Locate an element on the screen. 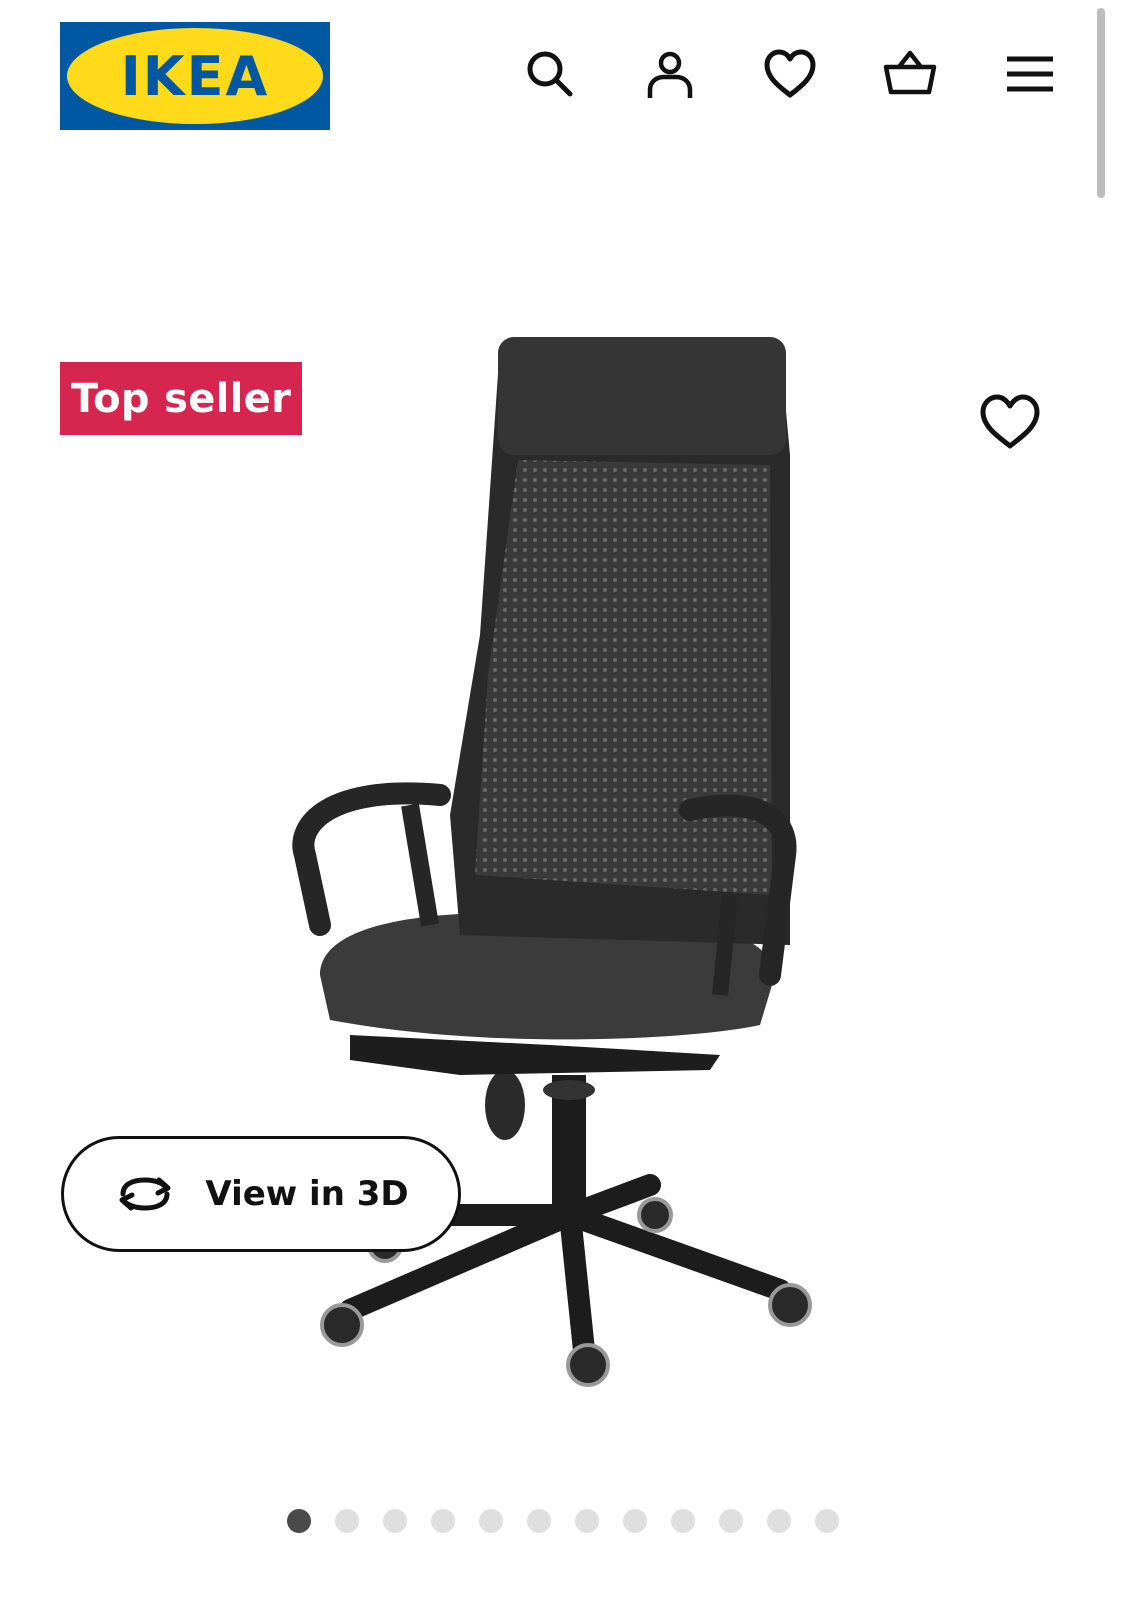 The width and height of the screenshot is (1125, 1609). search-icon is located at coordinates (550, 74).